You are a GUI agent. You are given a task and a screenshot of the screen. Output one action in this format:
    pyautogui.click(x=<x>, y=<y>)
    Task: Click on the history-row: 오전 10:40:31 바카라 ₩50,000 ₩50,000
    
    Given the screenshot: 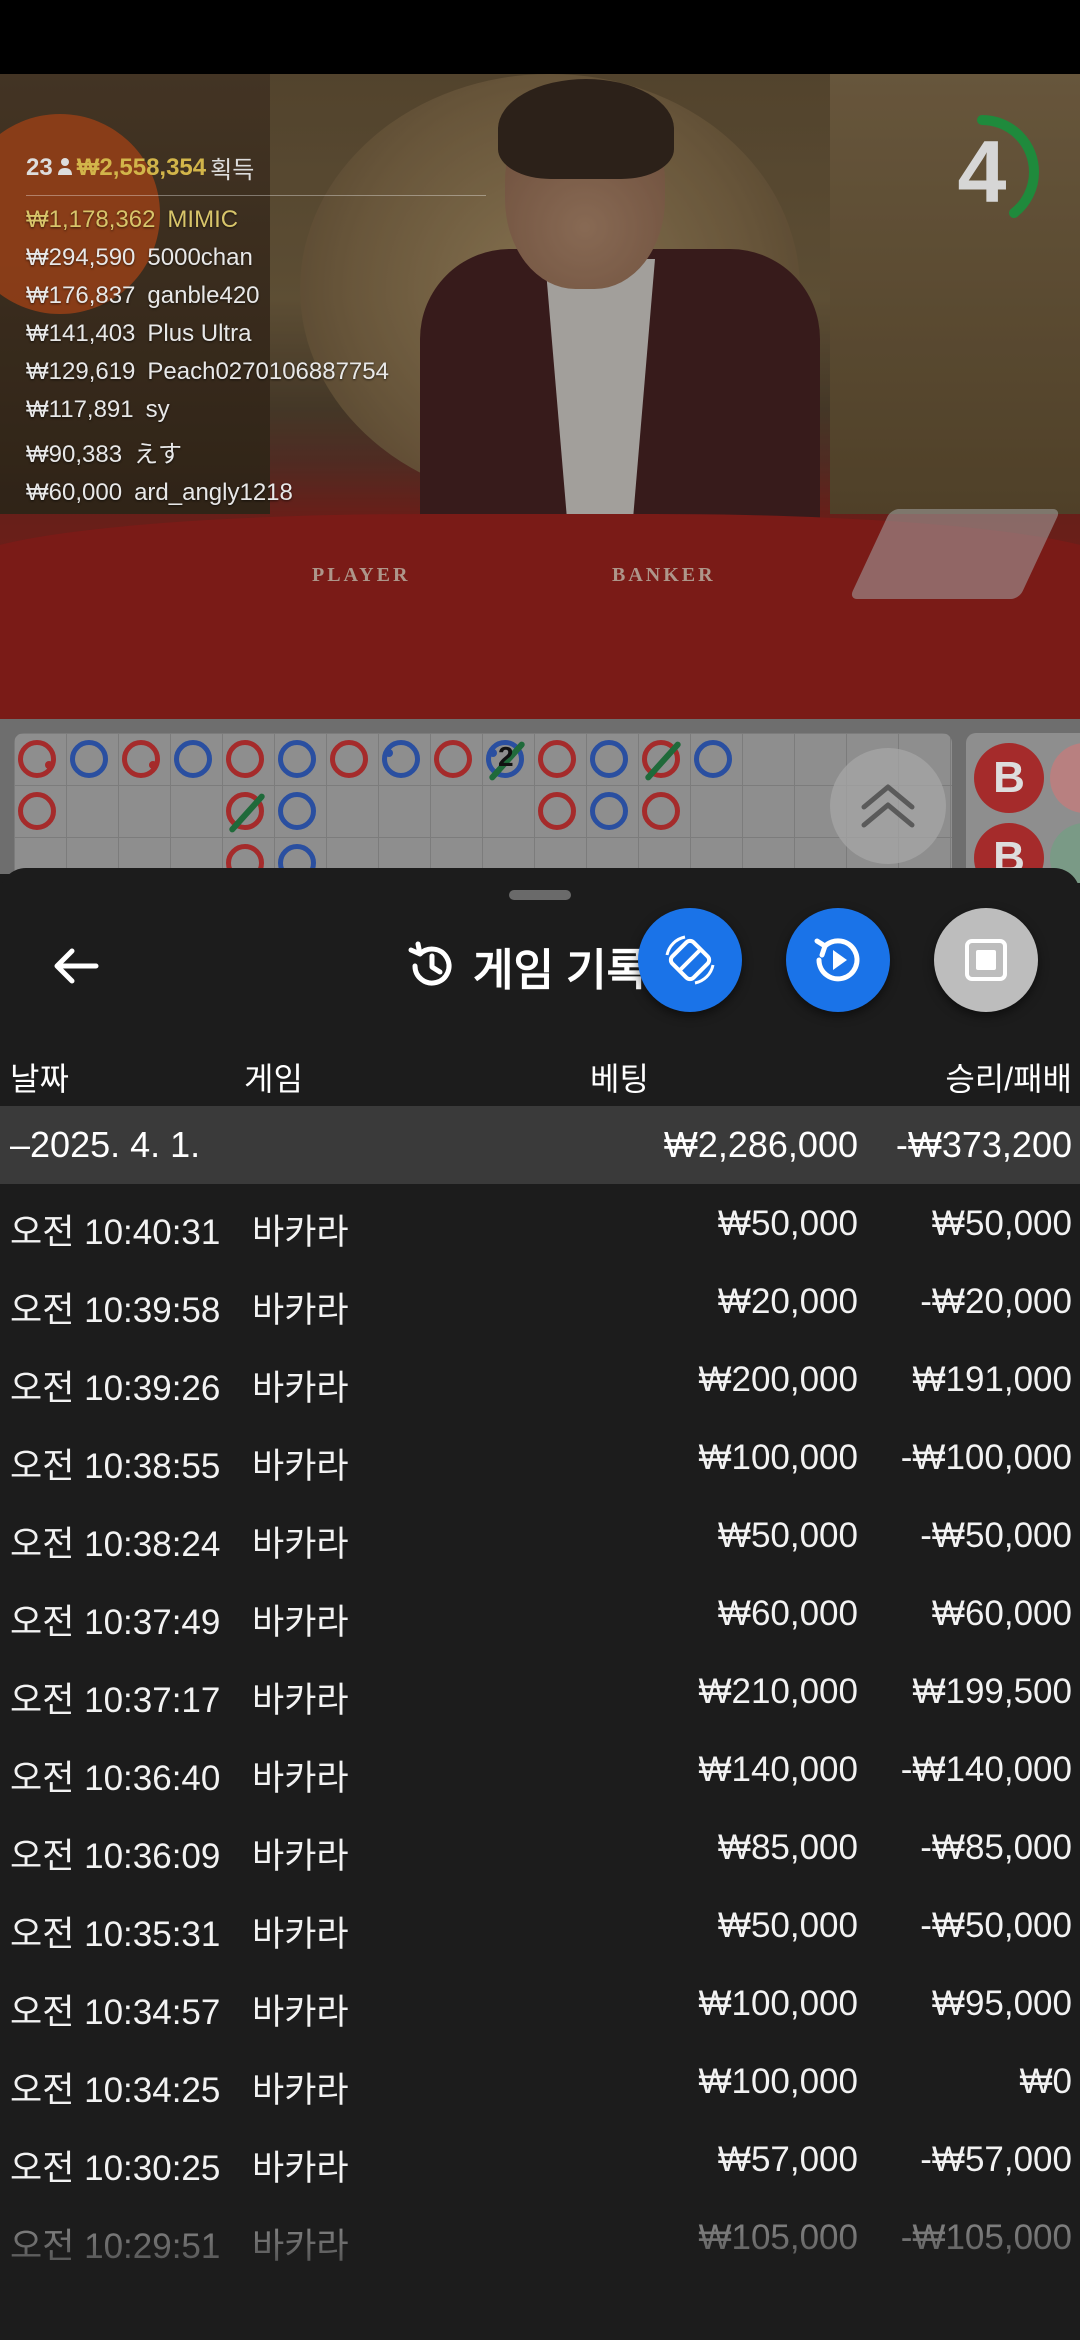 What is the action you would take?
    pyautogui.click(x=540, y=1223)
    